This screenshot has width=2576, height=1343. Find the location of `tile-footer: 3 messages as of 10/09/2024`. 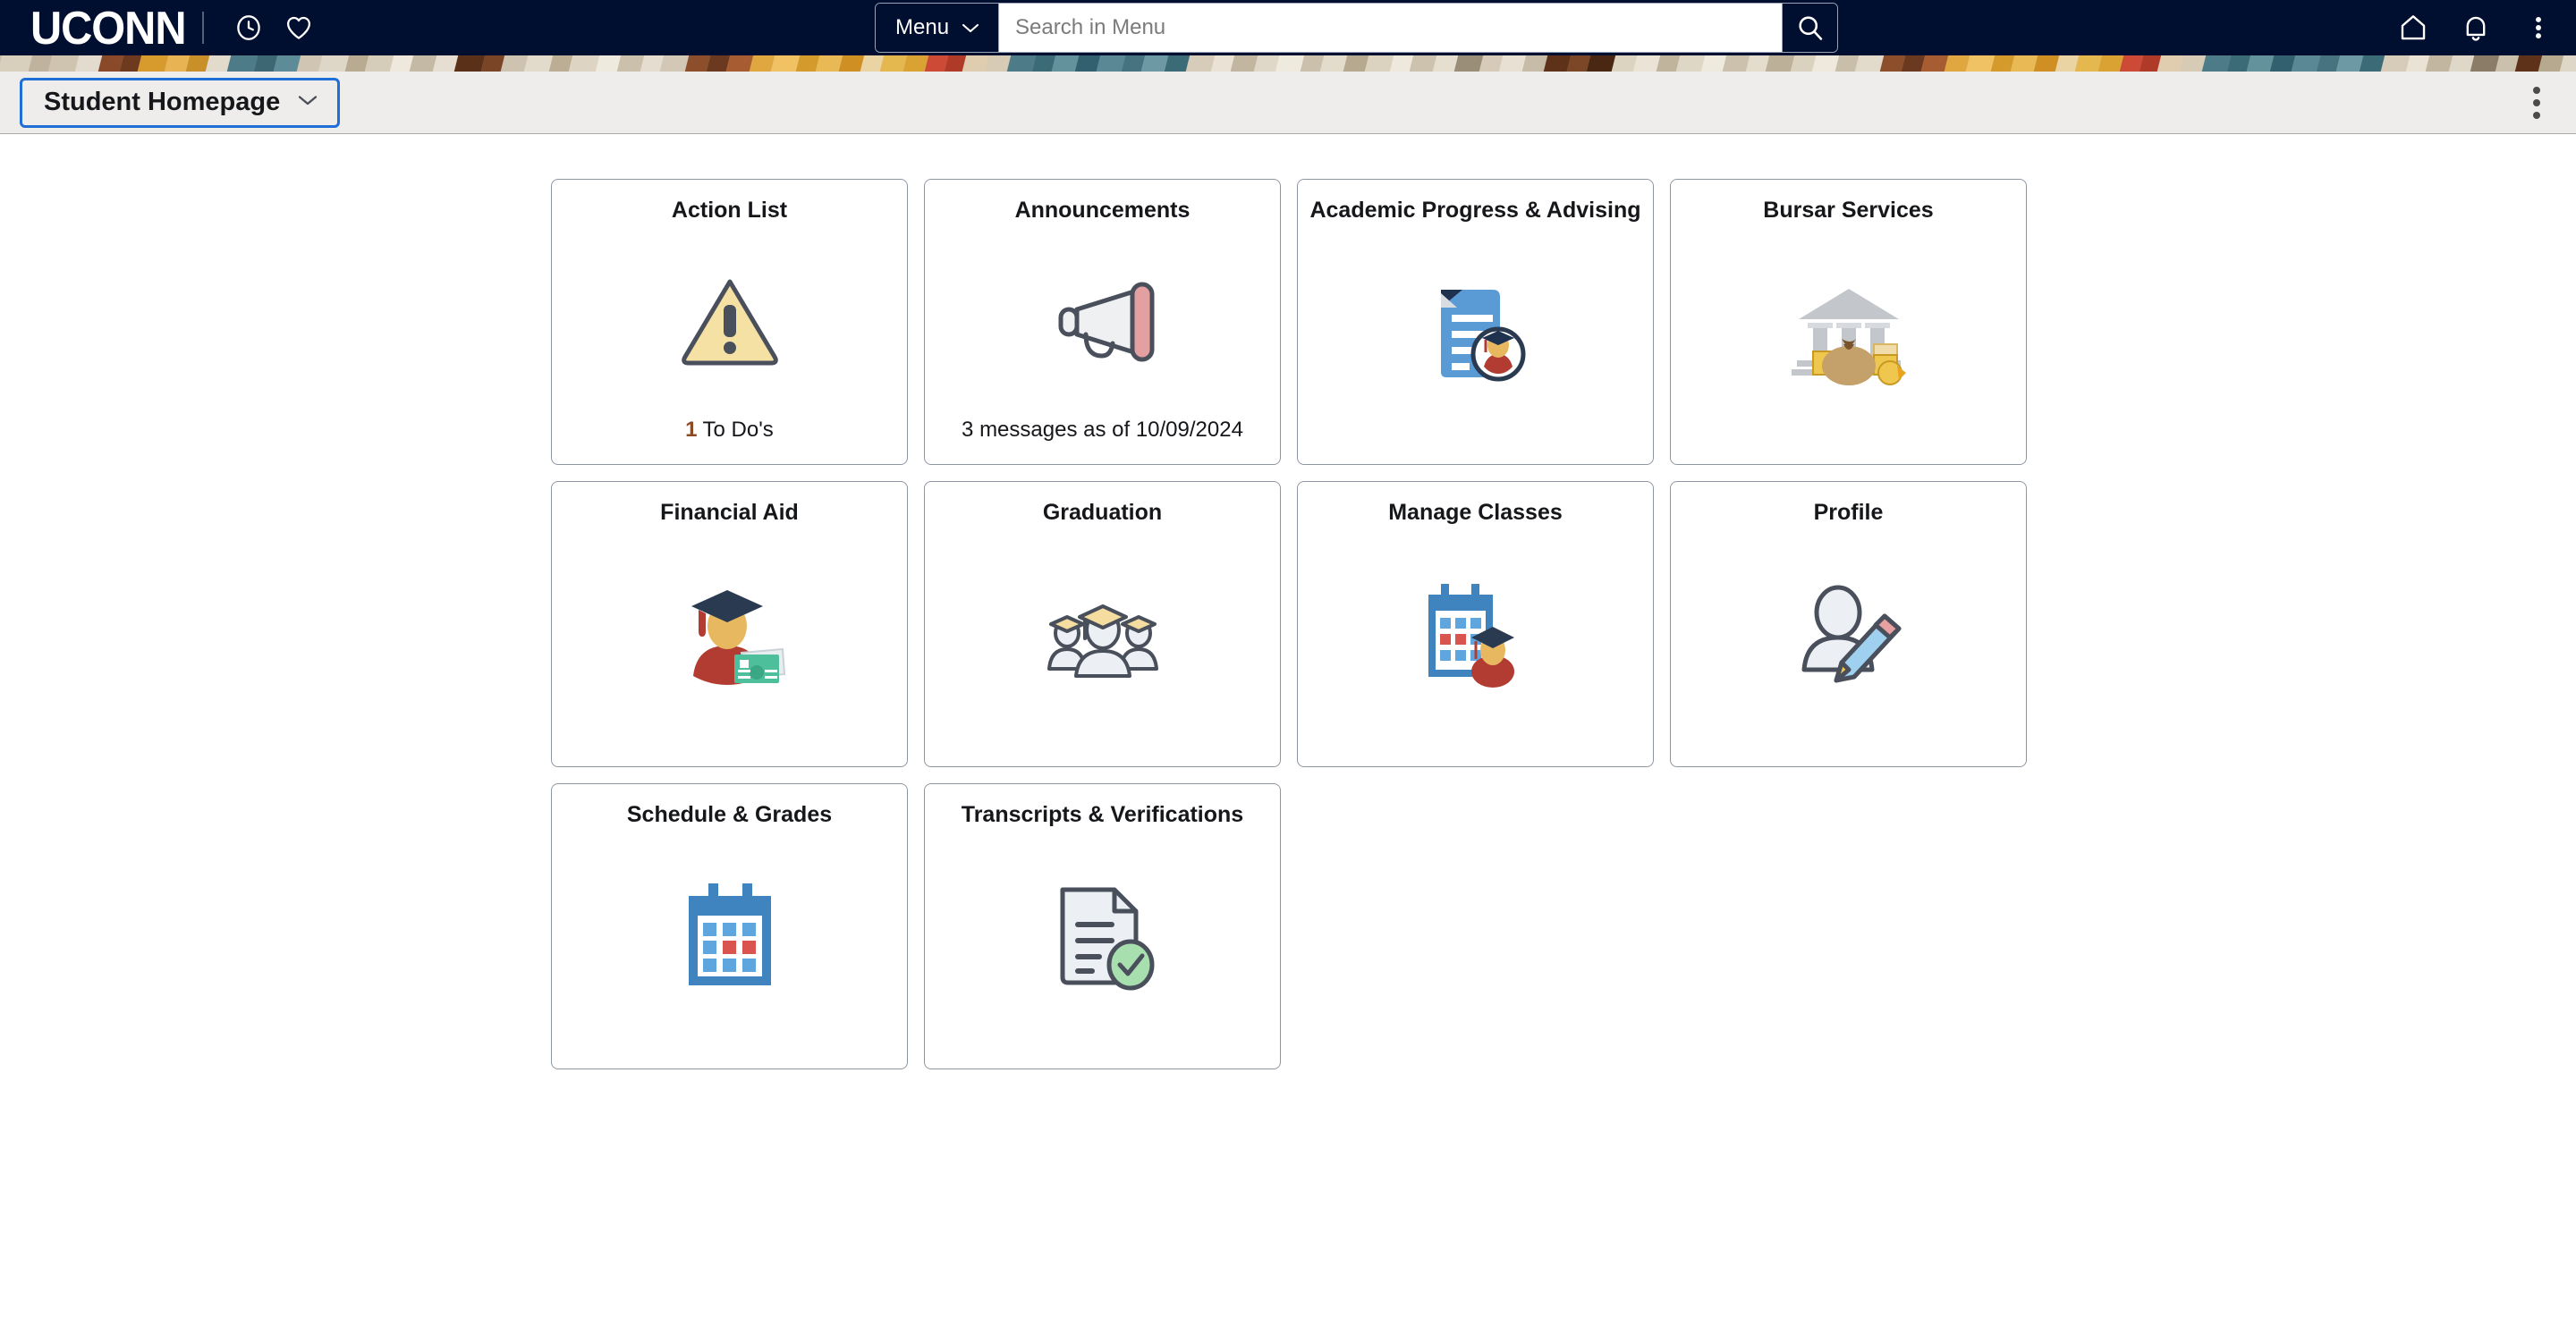

tile-footer: 3 messages as of 10/09/2024 is located at coordinates (1102, 441).